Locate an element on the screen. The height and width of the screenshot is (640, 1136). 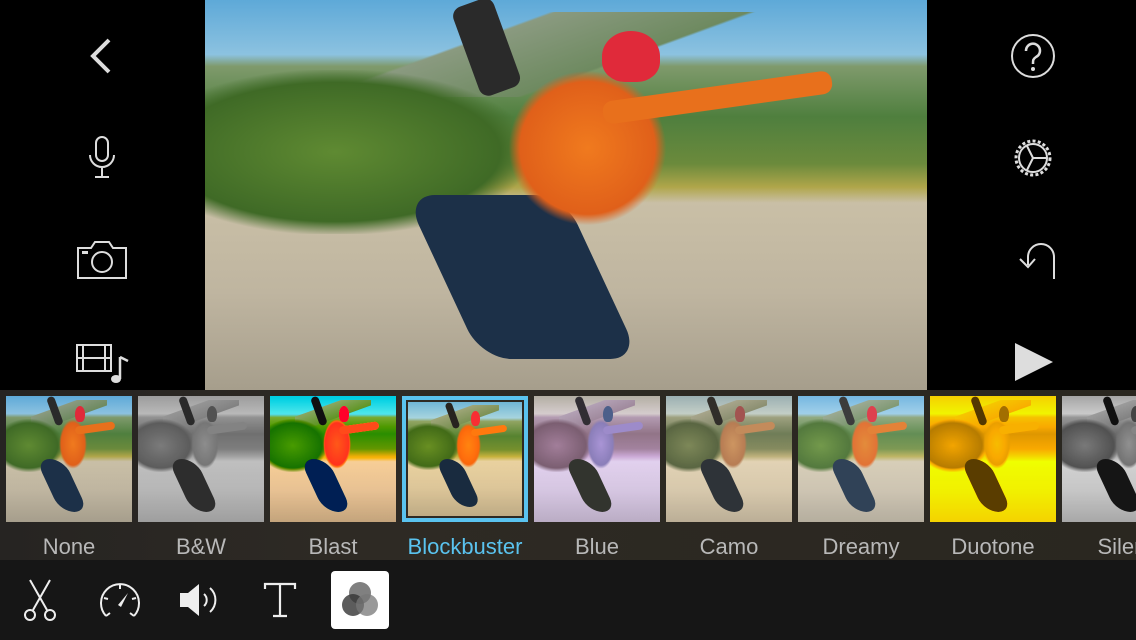
filter-label: None is located at coordinates (69, 547).